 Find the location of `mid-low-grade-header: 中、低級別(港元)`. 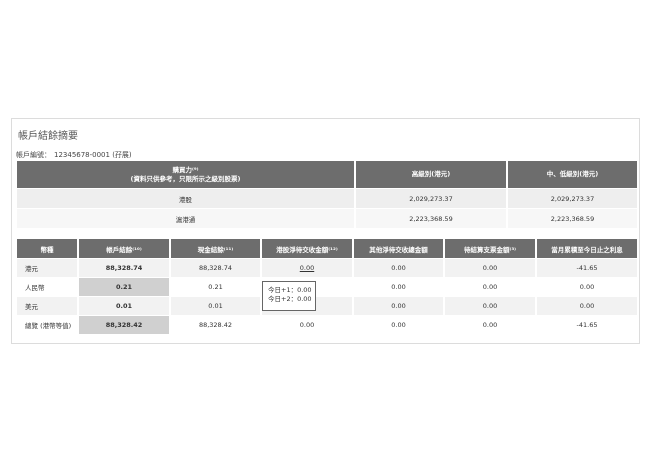

mid-low-grade-header: 中、低級別(港元) is located at coordinates (572, 174).